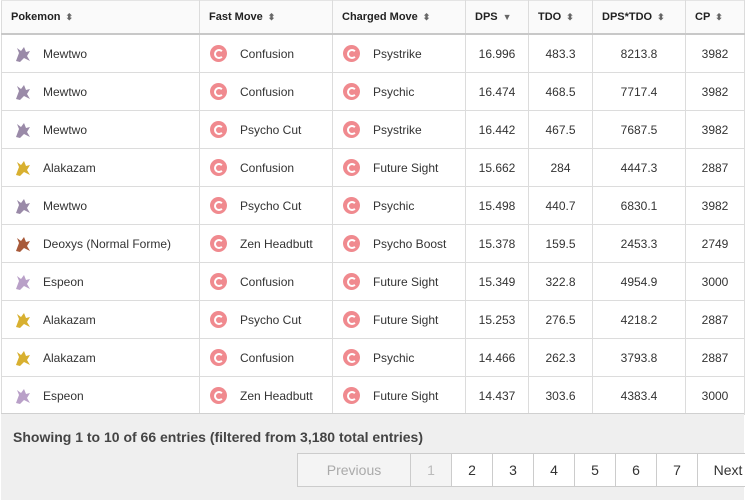 This screenshot has height=500, width=745. I want to click on dps-tdo-cell: 6830.1, so click(639, 205).